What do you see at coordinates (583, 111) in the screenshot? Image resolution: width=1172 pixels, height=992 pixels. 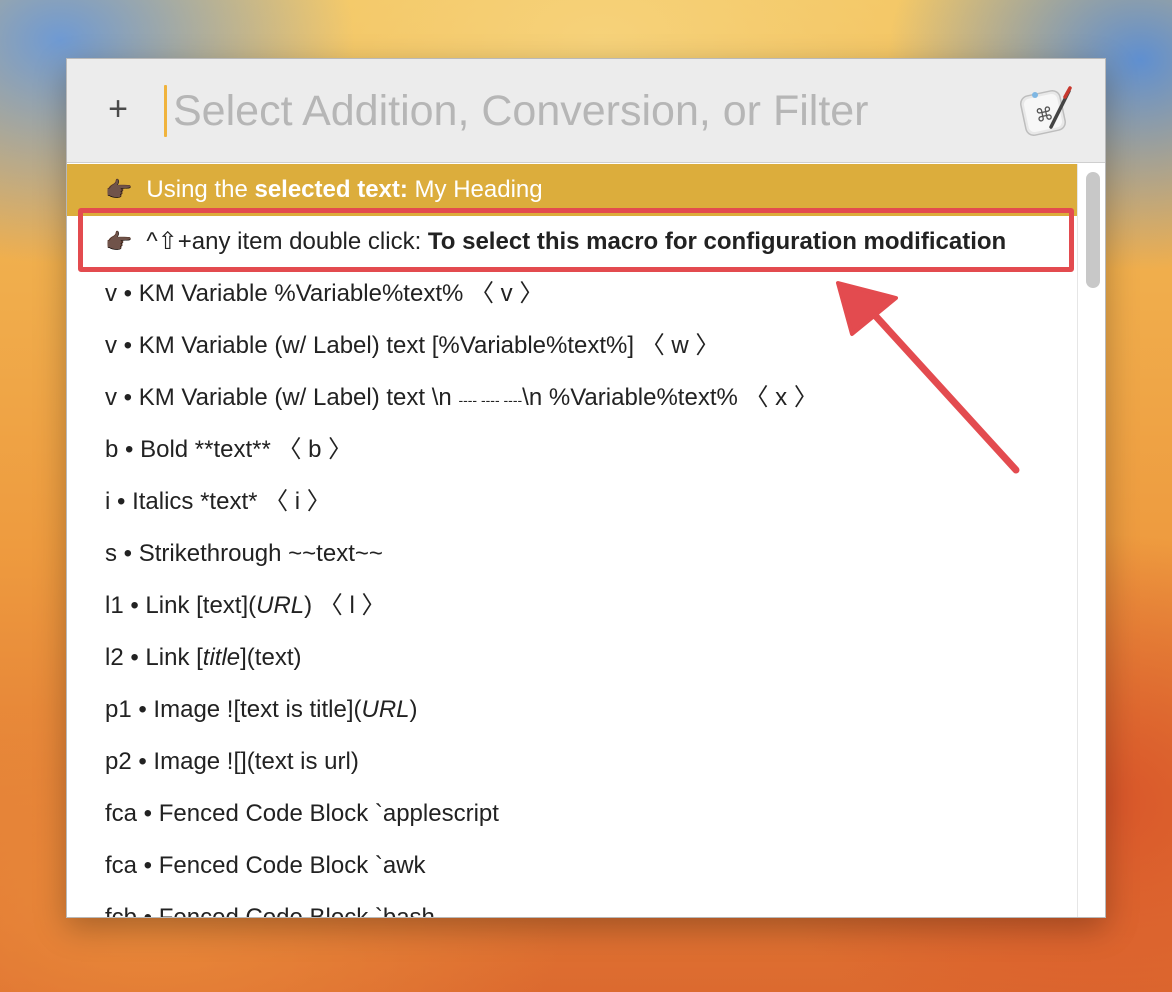 I see `search-input` at bounding box center [583, 111].